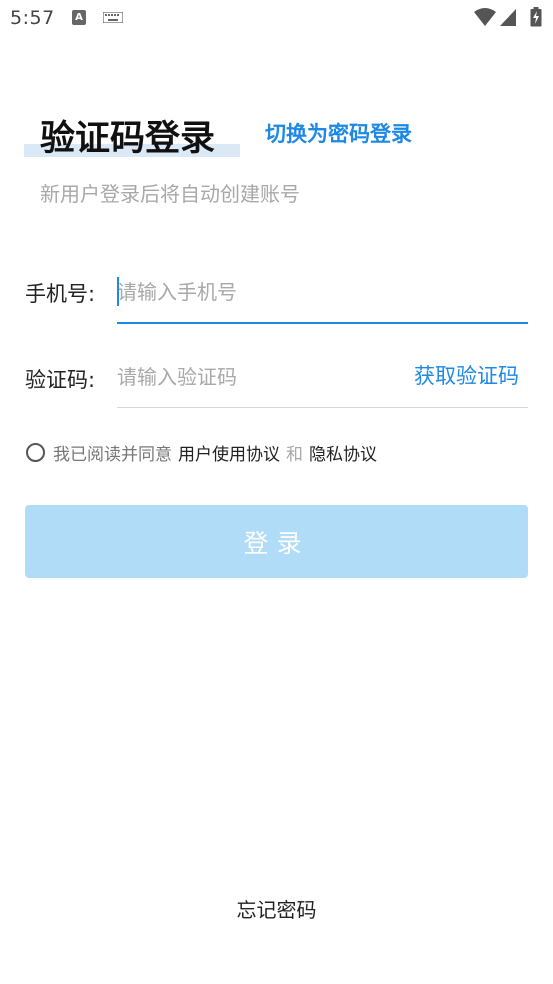 This screenshot has width=553, height=984. I want to click on battery-icon, so click(536, 17).